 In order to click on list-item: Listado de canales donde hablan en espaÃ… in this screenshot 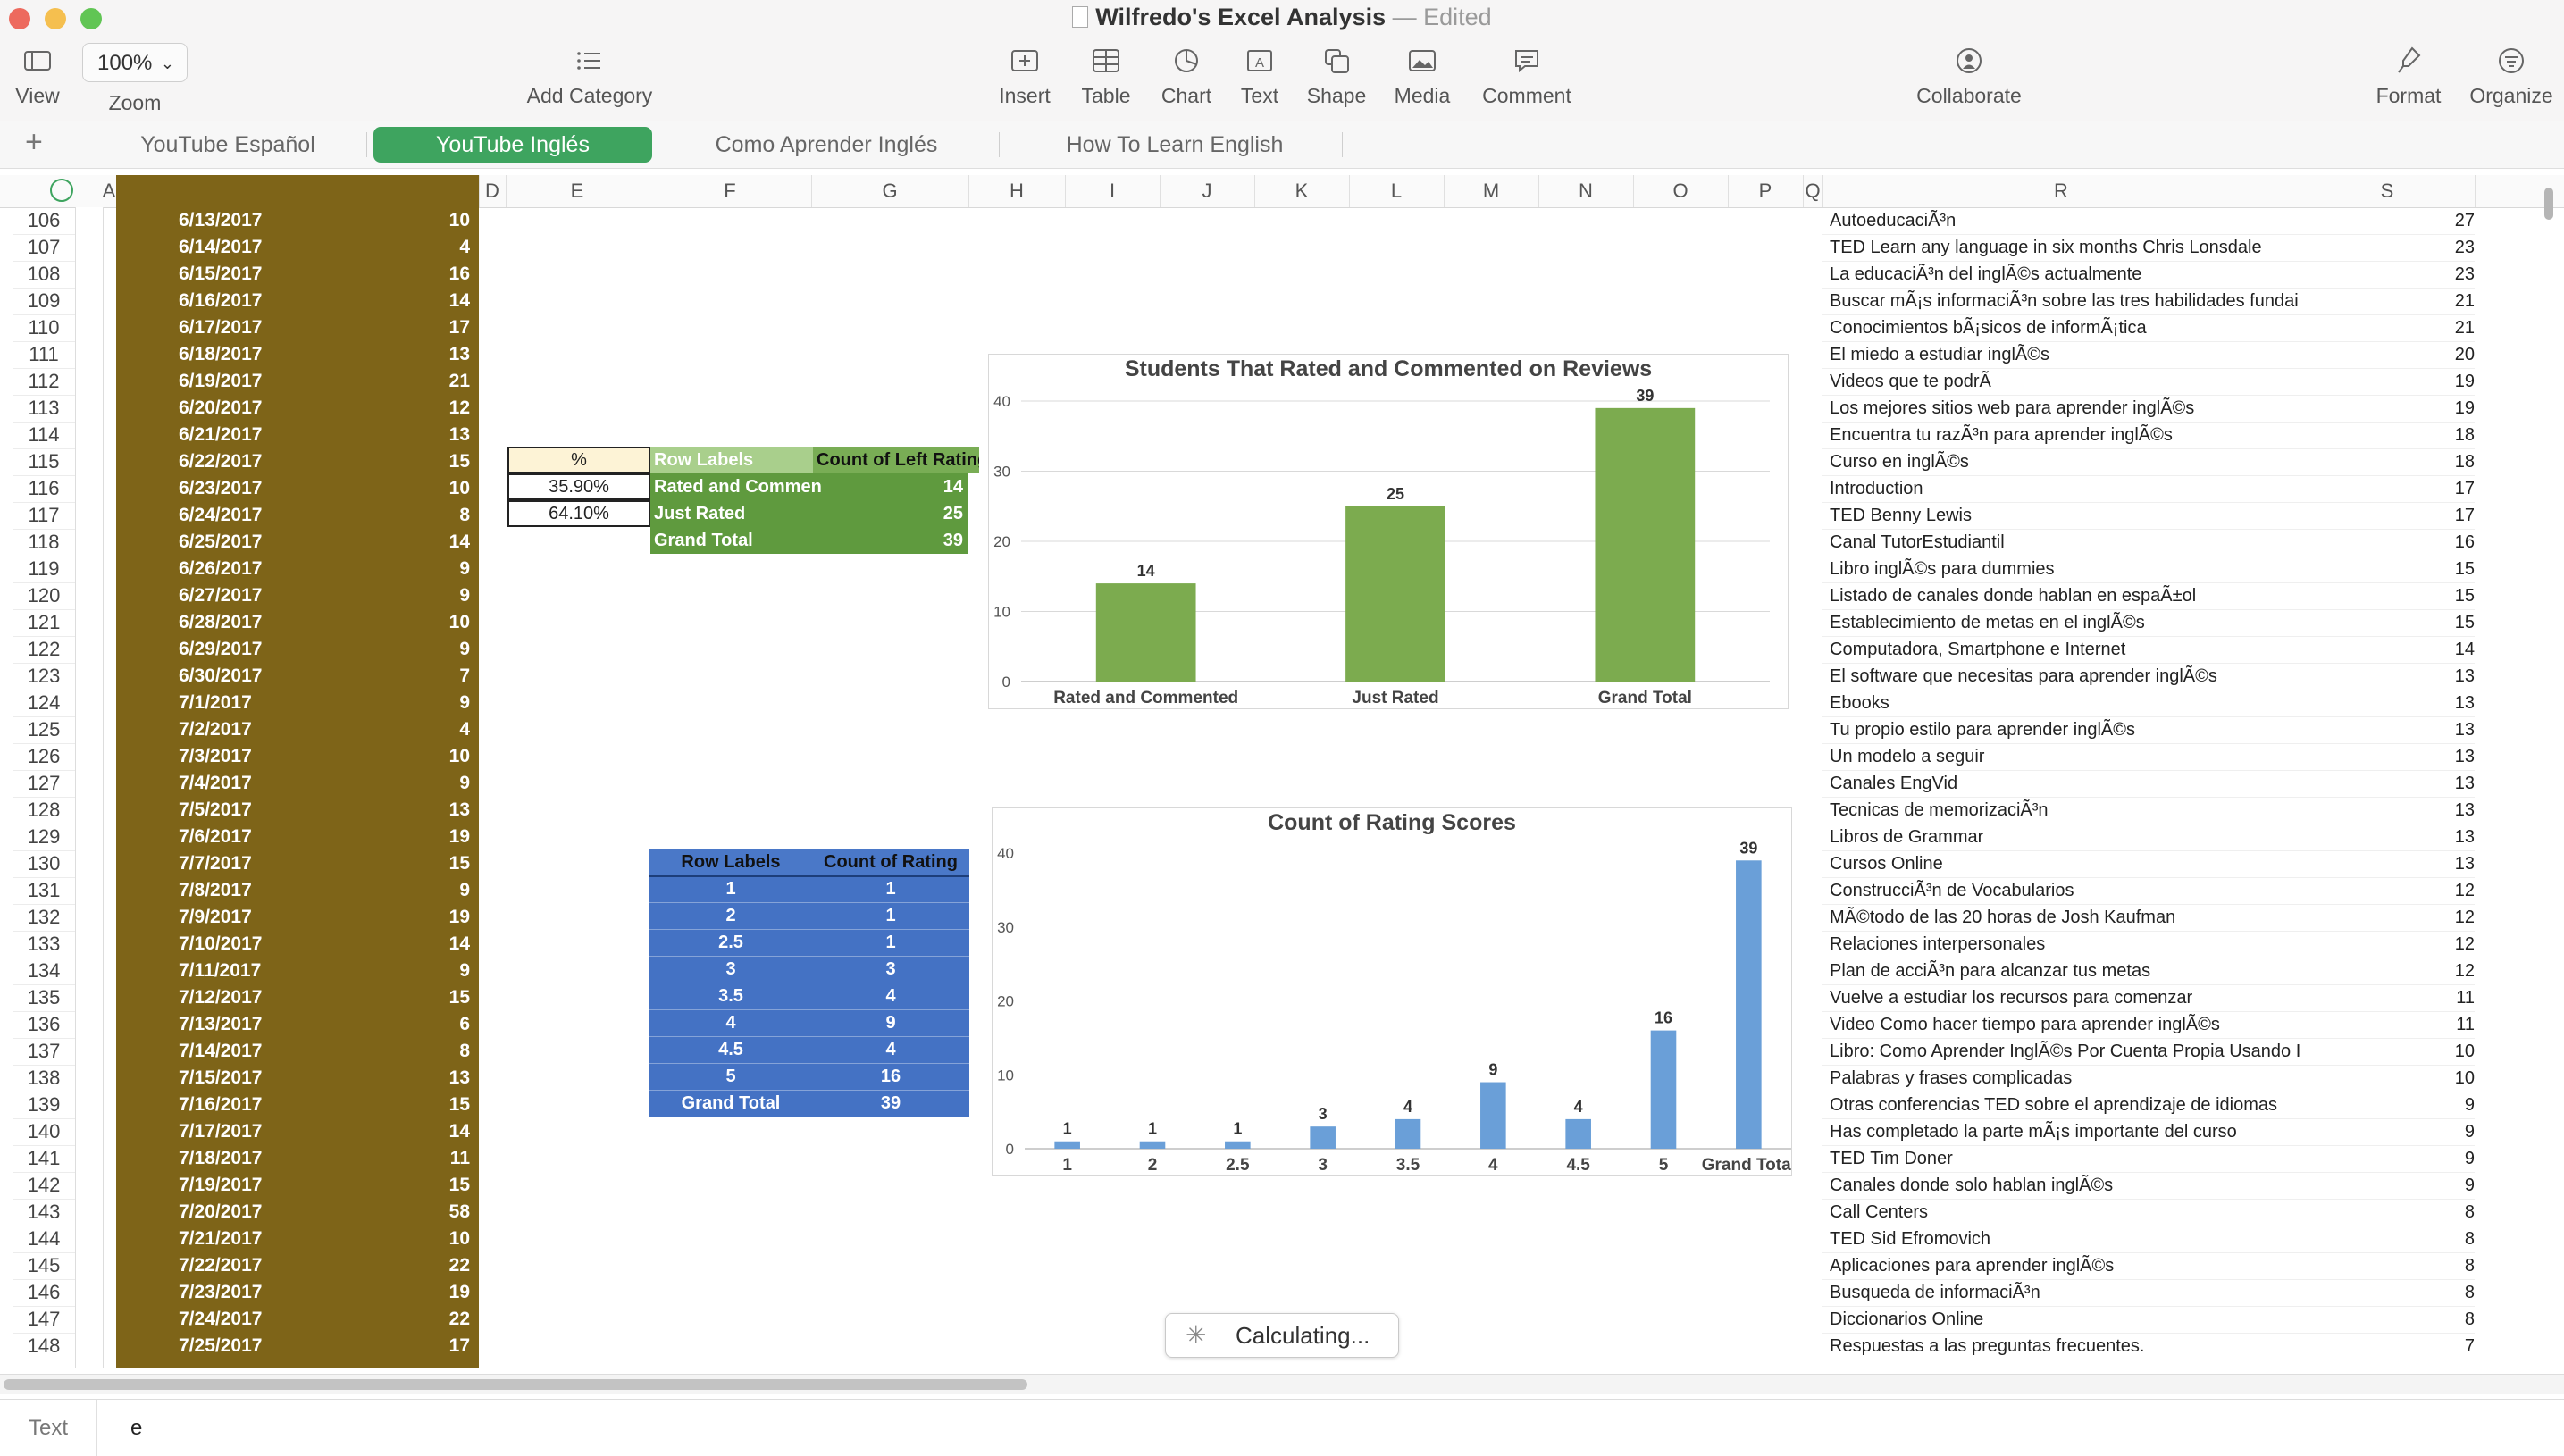, I will do `click(2148, 596)`.